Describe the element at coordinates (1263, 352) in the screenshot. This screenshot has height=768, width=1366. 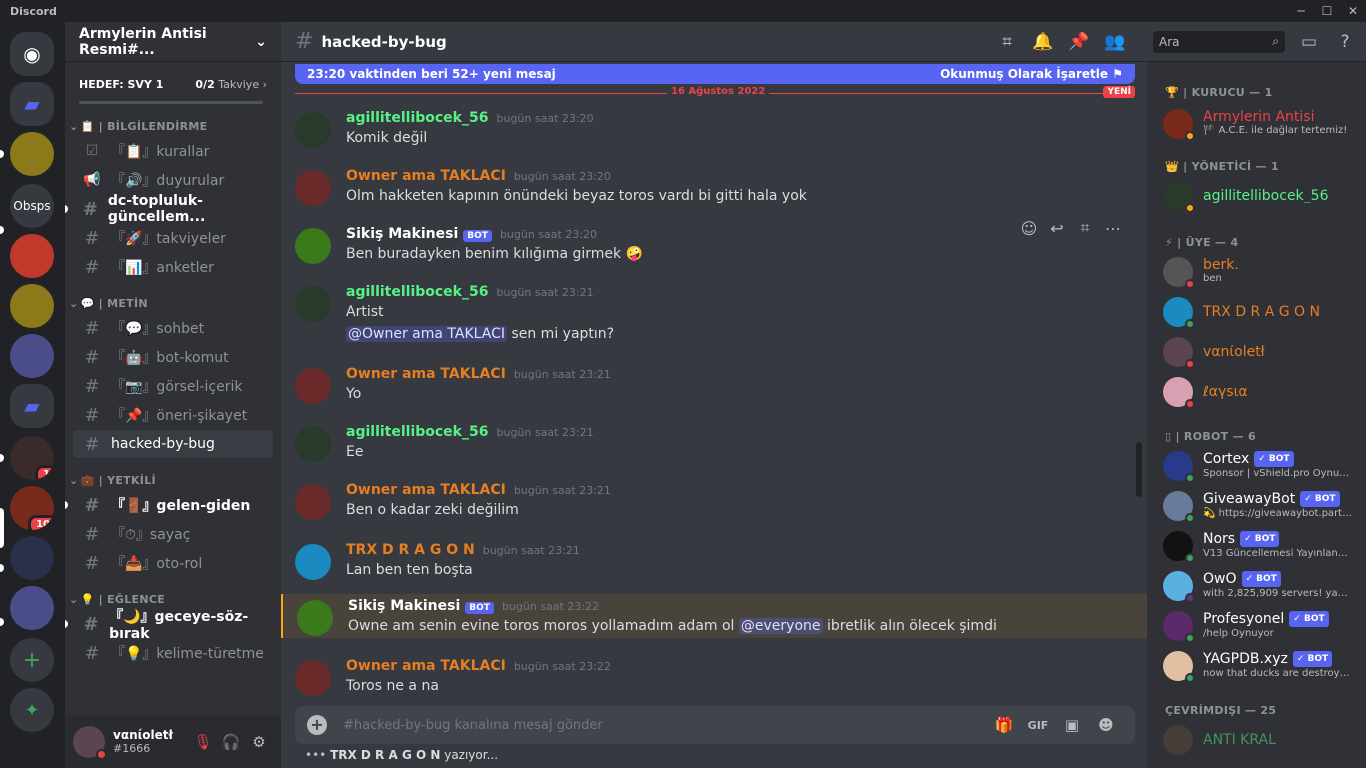
I see `member-item: vαnίoletł` at that location.